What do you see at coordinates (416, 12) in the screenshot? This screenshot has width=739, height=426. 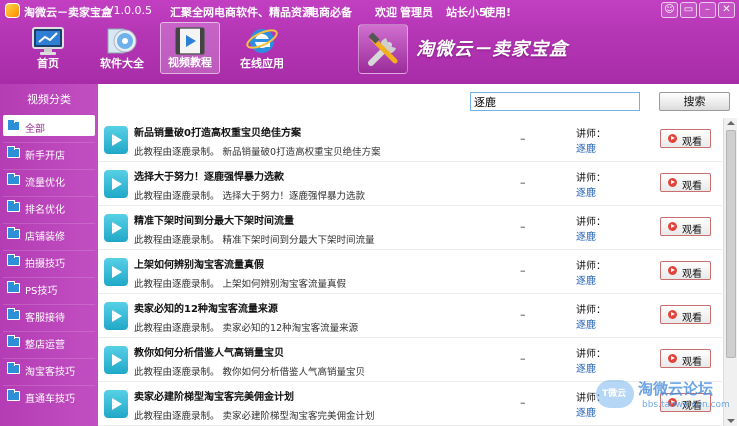 I see `user-name: 管理员` at bounding box center [416, 12].